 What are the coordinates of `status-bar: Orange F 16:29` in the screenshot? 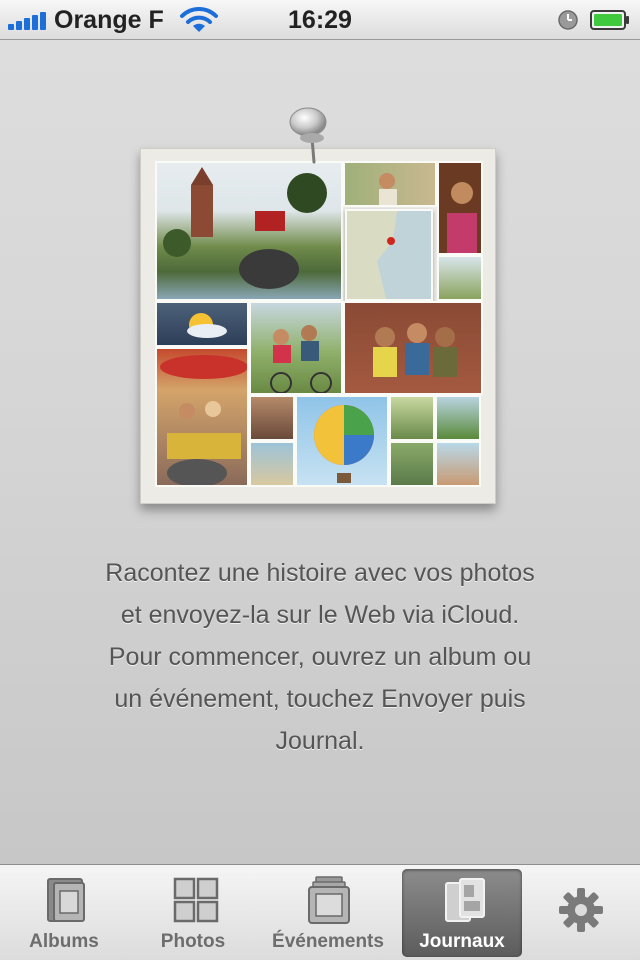 It's located at (320, 20).